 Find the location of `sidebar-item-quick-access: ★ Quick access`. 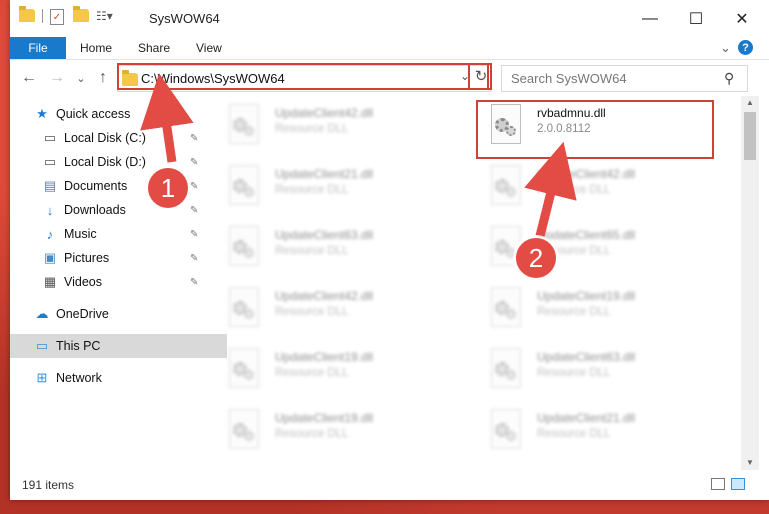

sidebar-item-quick-access: ★ Quick access is located at coordinates (118, 114).